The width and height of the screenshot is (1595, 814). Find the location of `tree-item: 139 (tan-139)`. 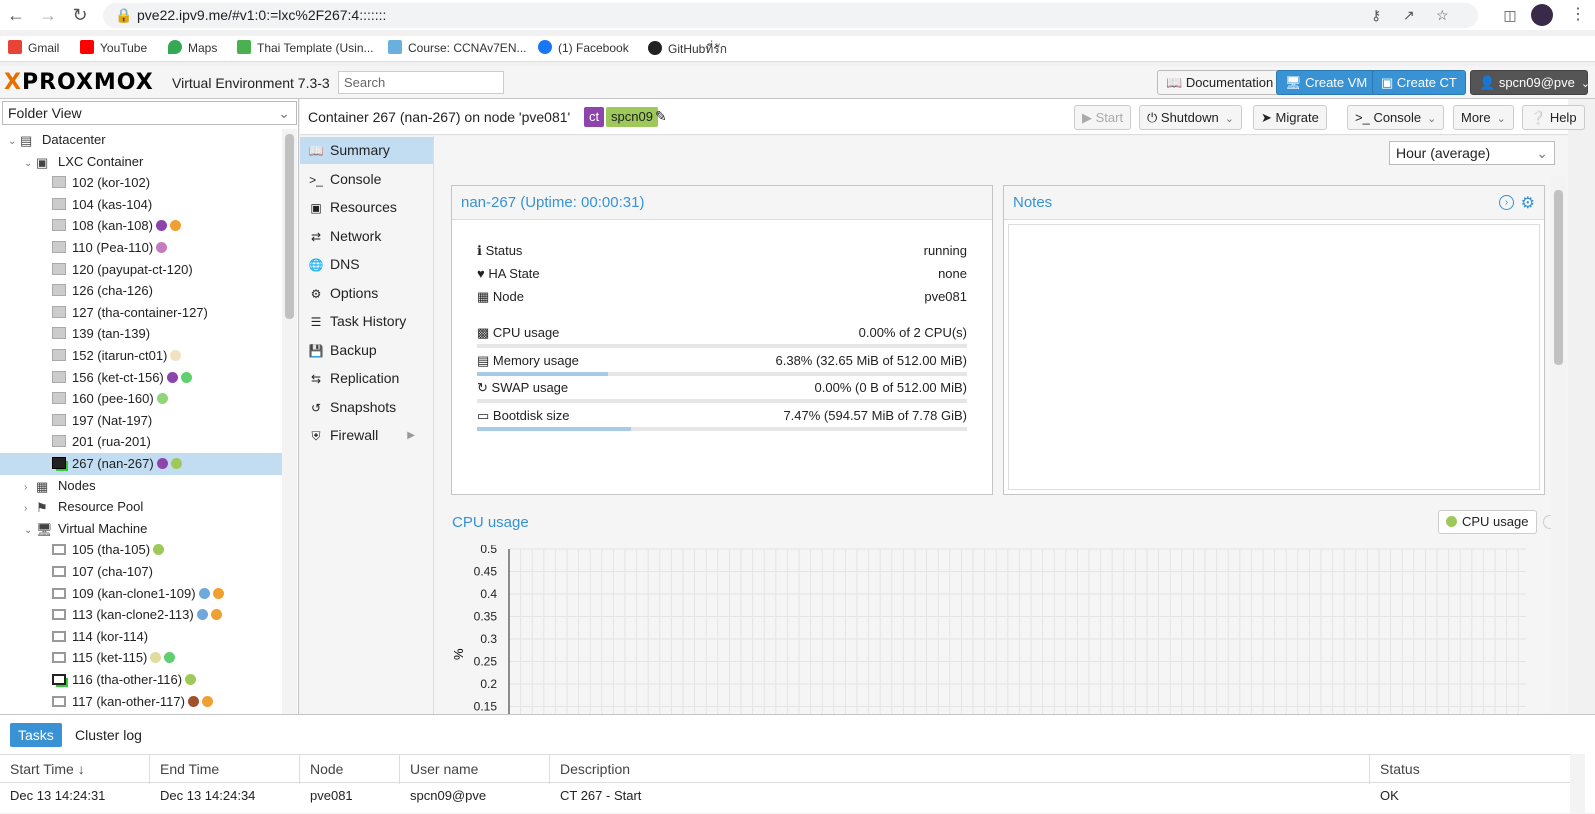

tree-item: 139 (tan-139) is located at coordinates (141, 334).